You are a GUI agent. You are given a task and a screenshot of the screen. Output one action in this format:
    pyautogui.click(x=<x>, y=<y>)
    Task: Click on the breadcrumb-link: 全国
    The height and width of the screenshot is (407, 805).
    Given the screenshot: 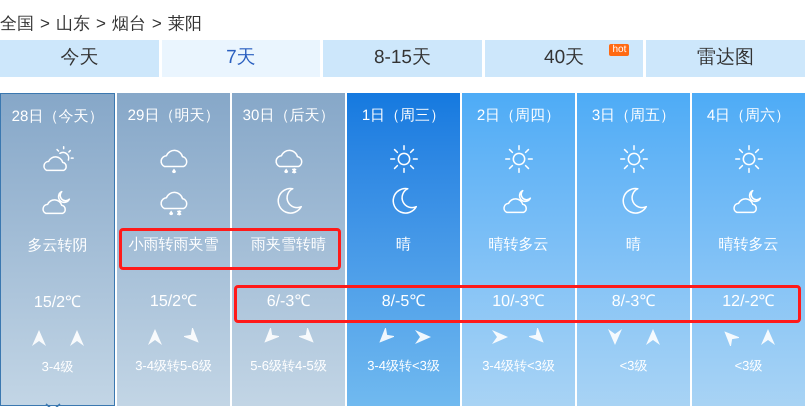 What is the action you would take?
    pyautogui.click(x=17, y=24)
    